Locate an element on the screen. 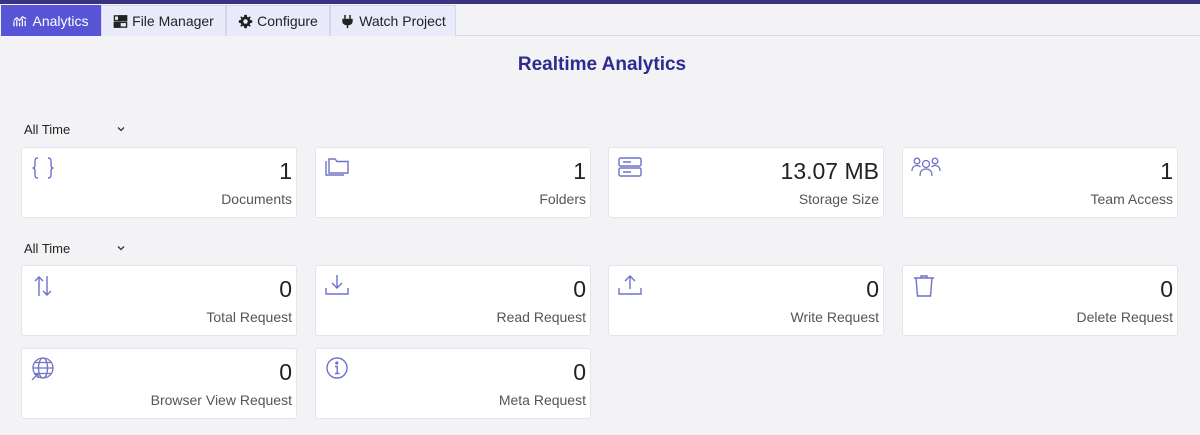 The width and height of the screenshot is (1200, 435). stat-card-storage-size: 13.07 MB Storage Size is located at coordinates (746, 182).